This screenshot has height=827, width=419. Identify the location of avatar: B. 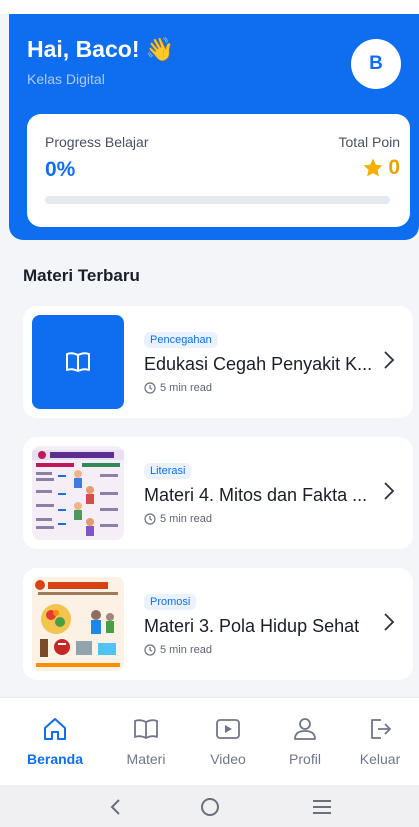
(376, 64).